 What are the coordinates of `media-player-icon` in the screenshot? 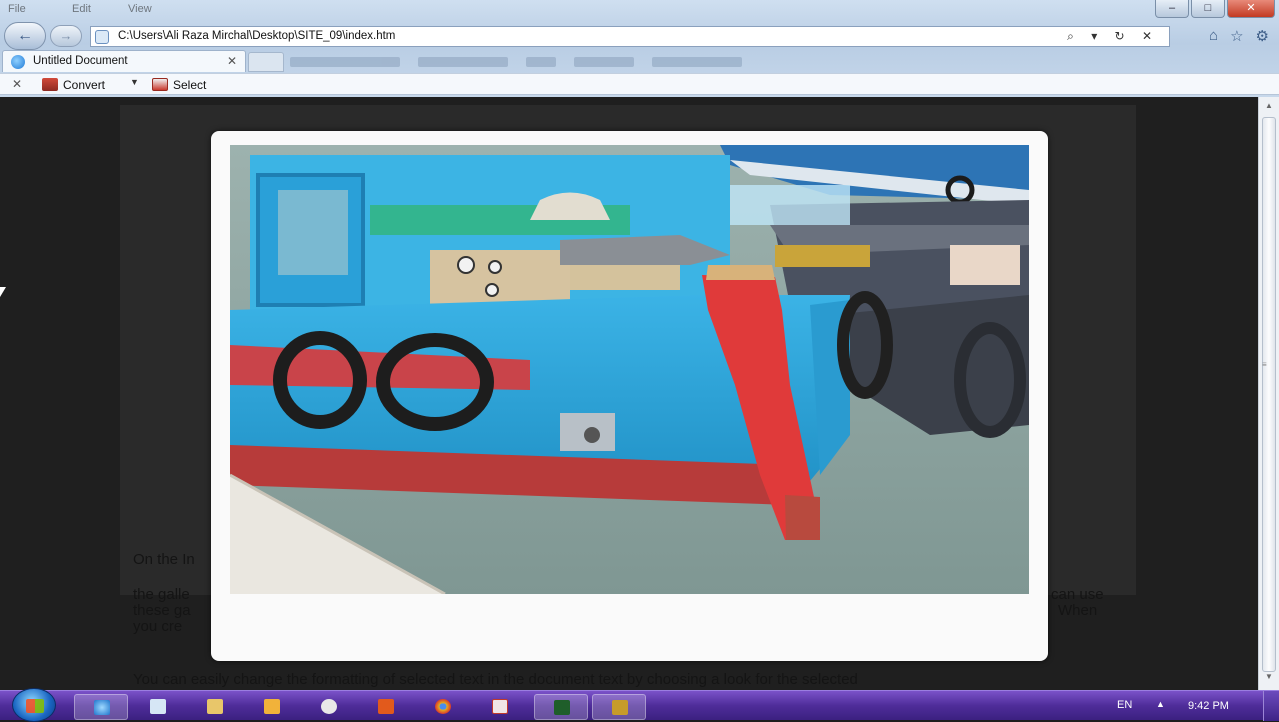 It's located at (272, 706).